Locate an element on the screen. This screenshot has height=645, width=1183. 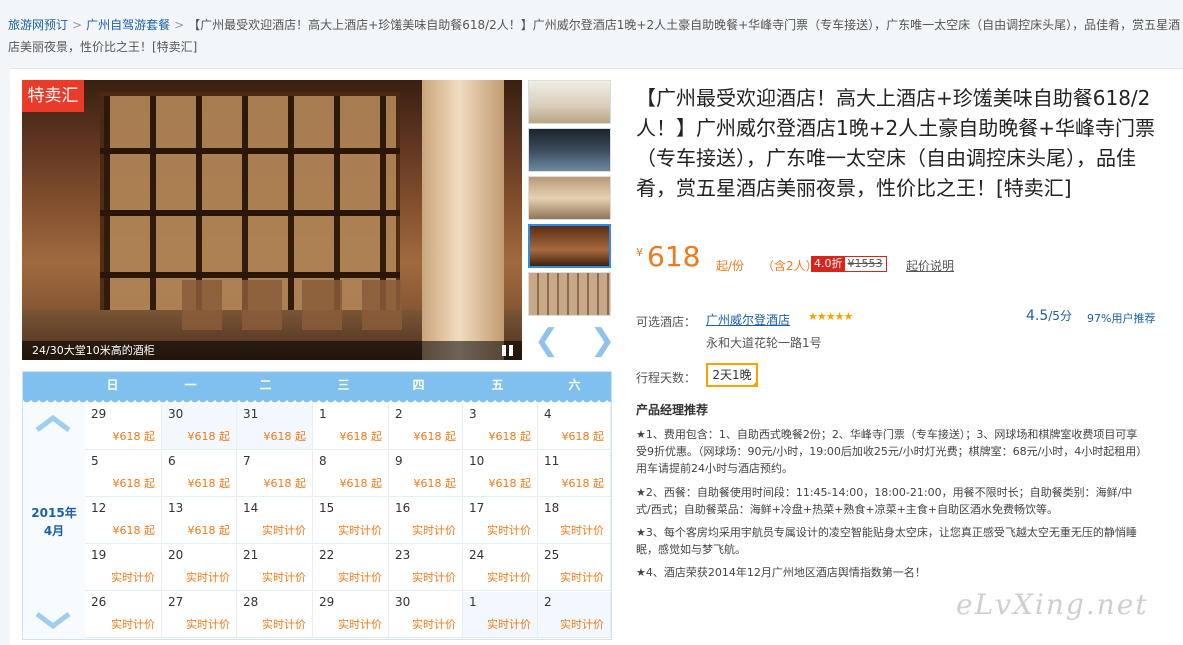
calendar-day-cell: 22 实时计价 is located at coordinates (351, 568).